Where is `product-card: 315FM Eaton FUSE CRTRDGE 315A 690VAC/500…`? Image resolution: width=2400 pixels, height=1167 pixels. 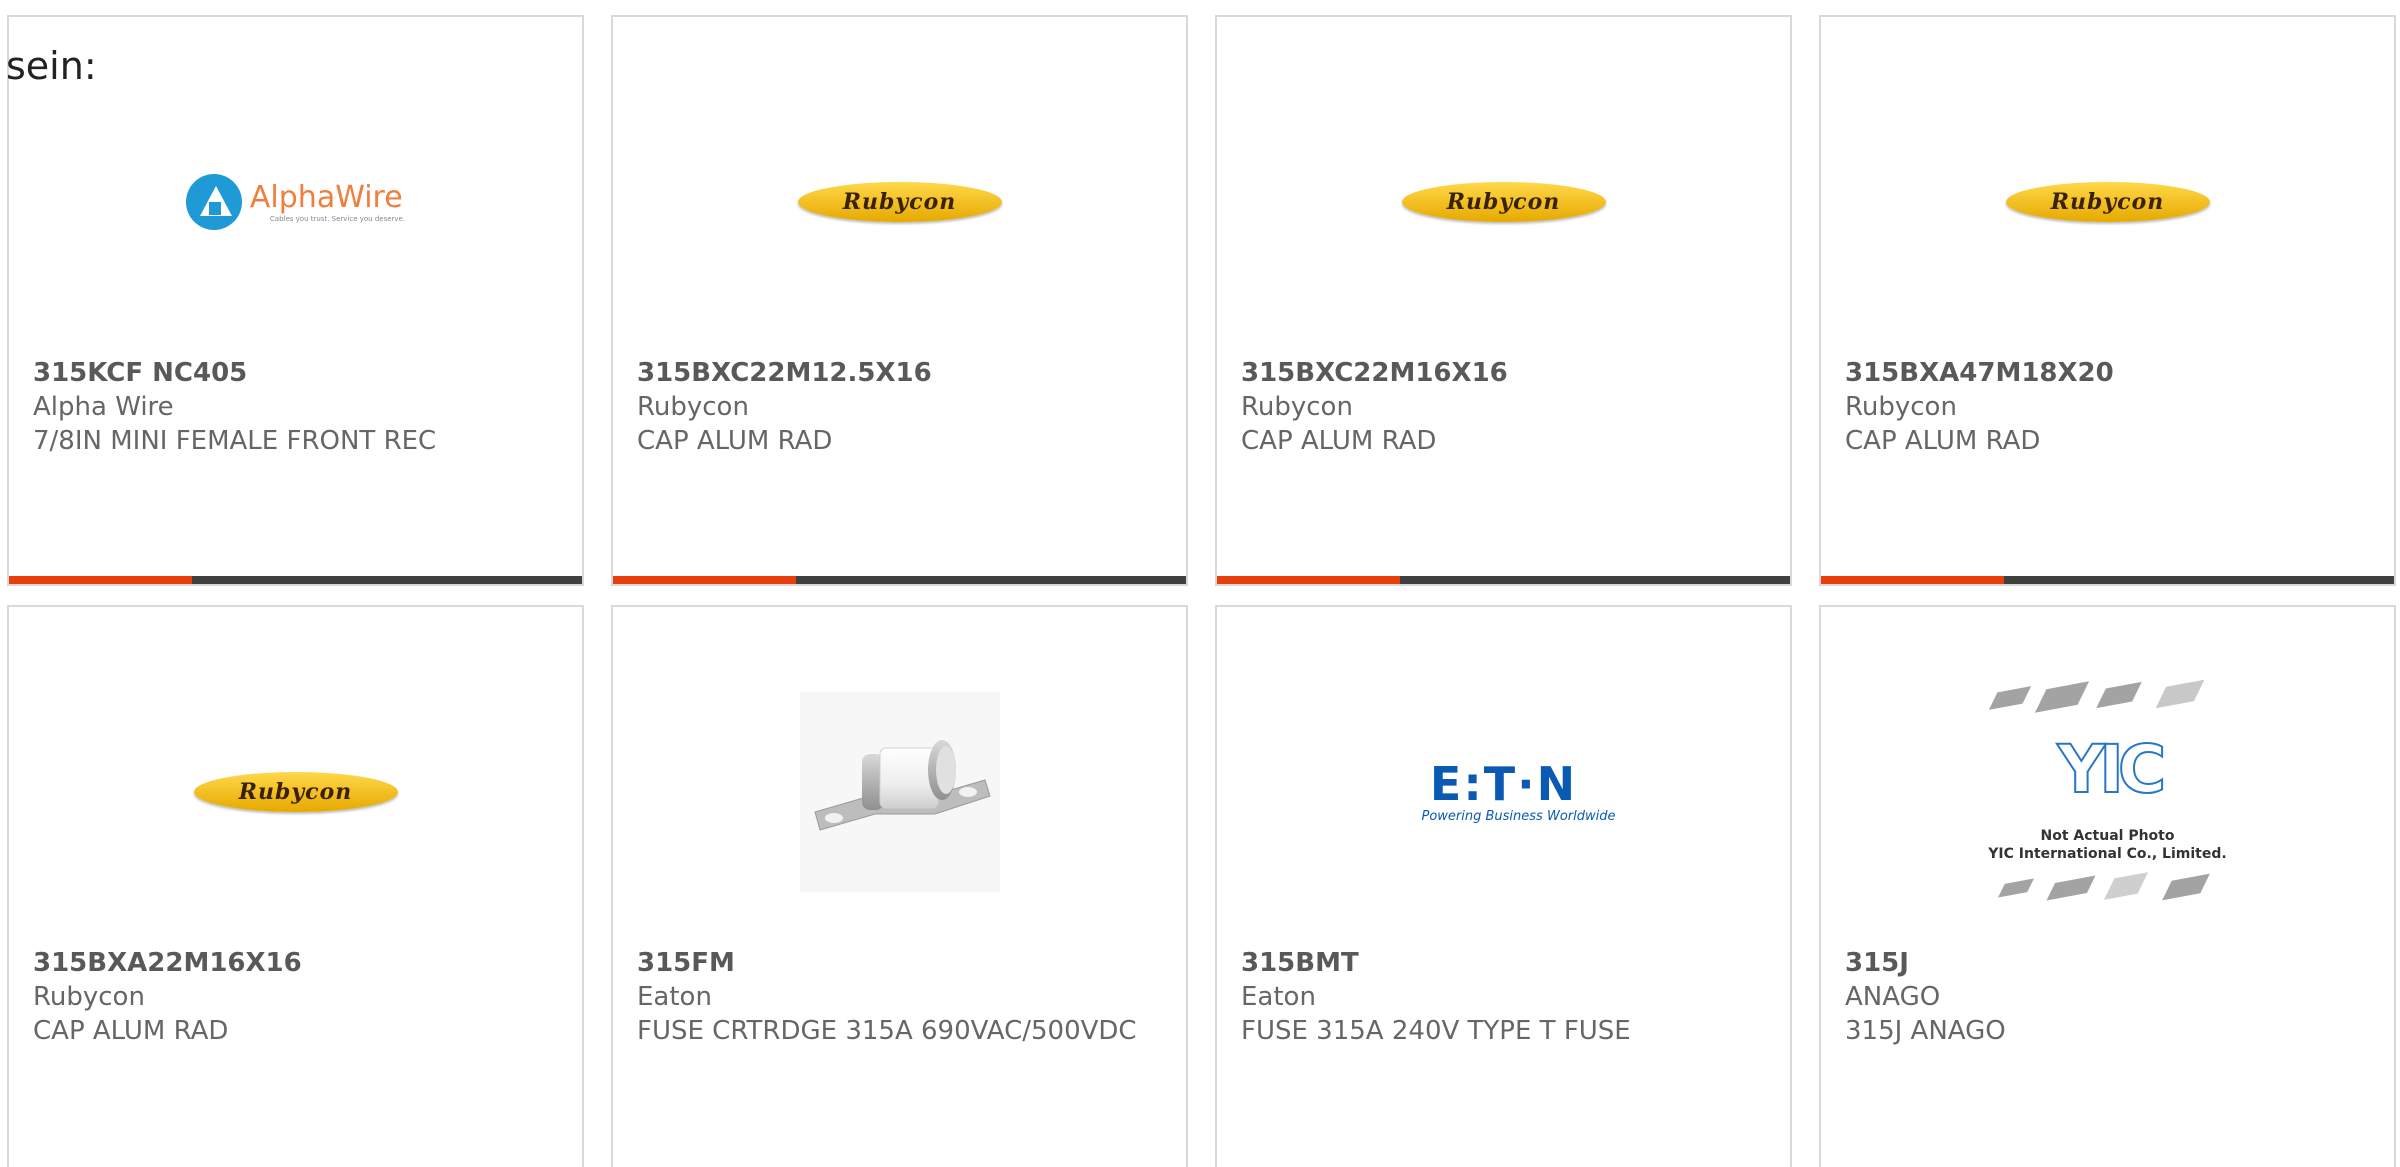 product-card: 315FM Eaton FUSE CRTRDGE 315A 690VAC/500… is located at coordinates (899, 886).